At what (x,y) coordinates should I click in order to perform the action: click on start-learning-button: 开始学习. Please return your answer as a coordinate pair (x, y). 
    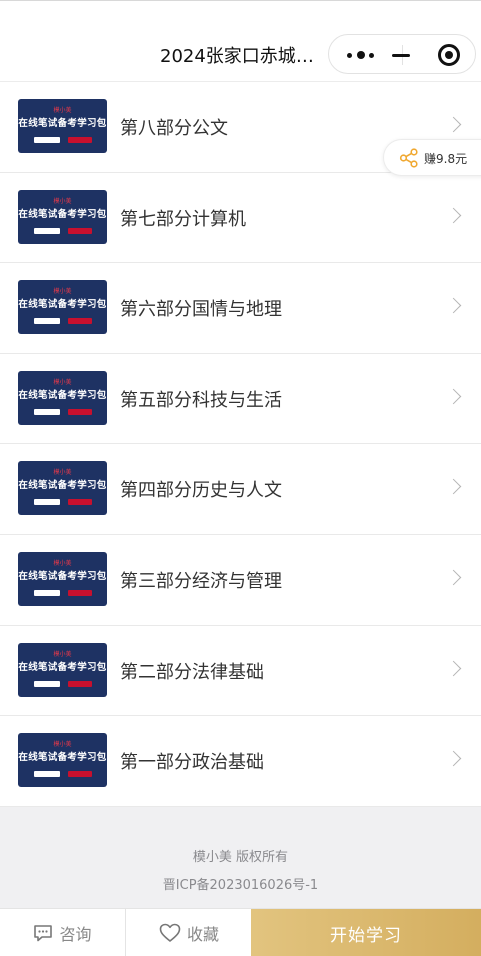
    Looking at the image, I should click on (366, 932).